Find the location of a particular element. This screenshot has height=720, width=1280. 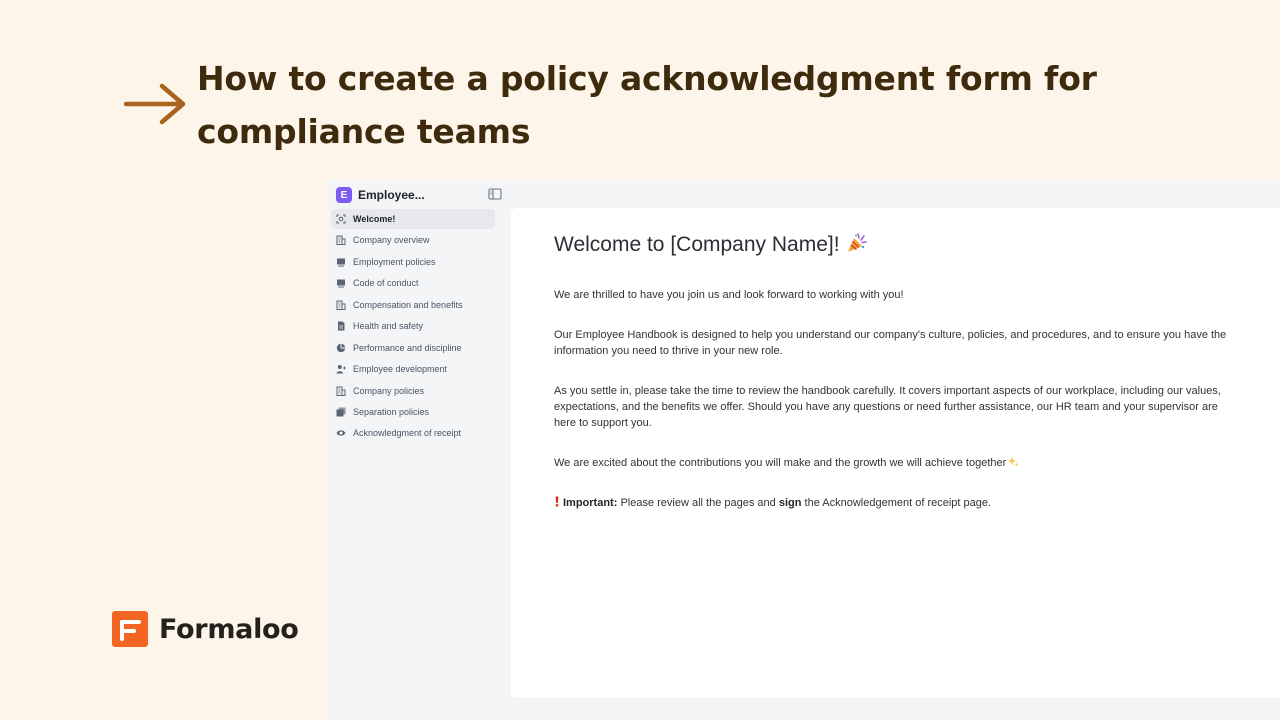

sidebar-item-company-overview: Company overview is located at coordinates (413, 240).